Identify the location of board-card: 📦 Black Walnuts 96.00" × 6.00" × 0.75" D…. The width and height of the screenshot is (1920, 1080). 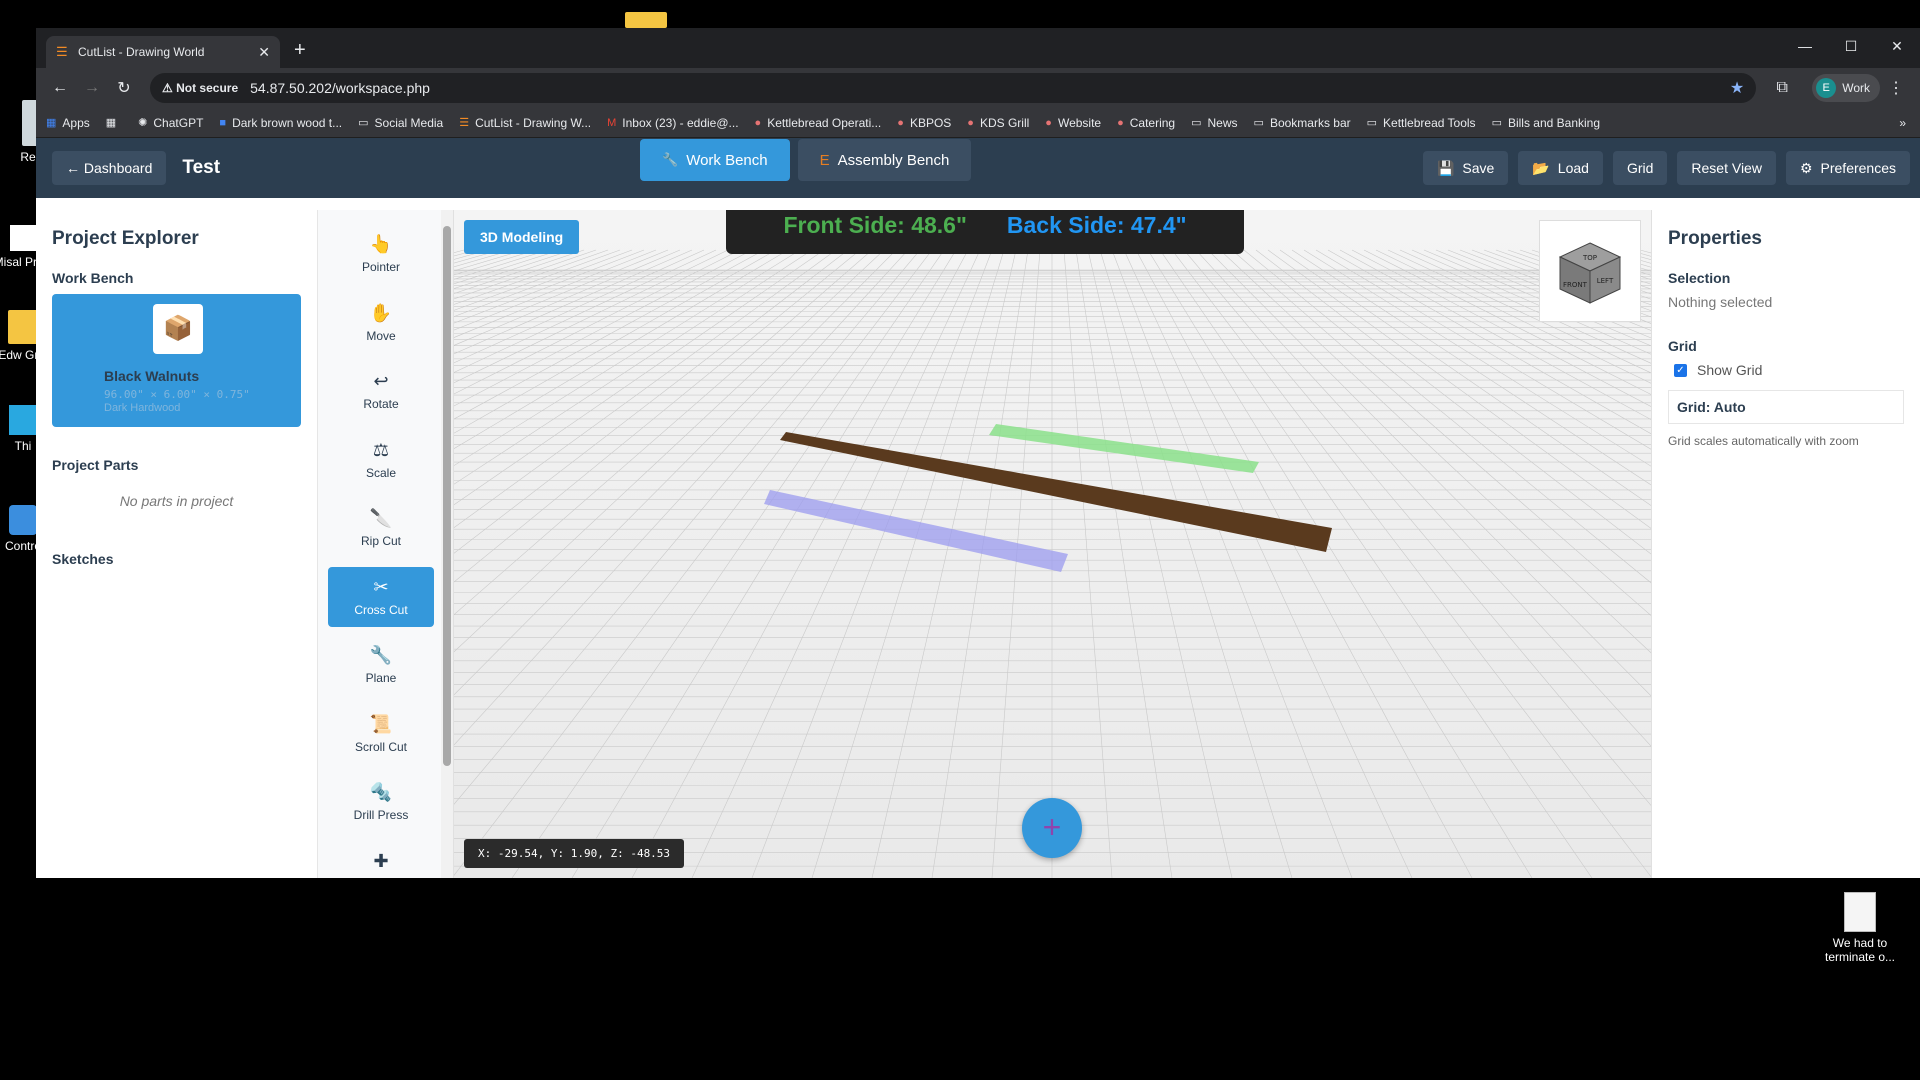
(176, 360).